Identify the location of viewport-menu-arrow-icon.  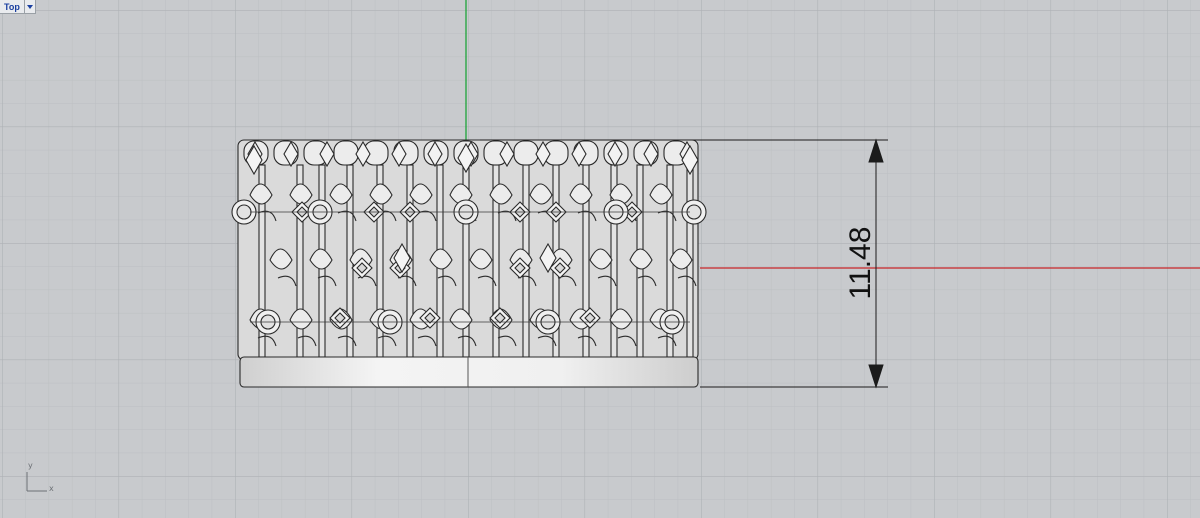
(29, 6).